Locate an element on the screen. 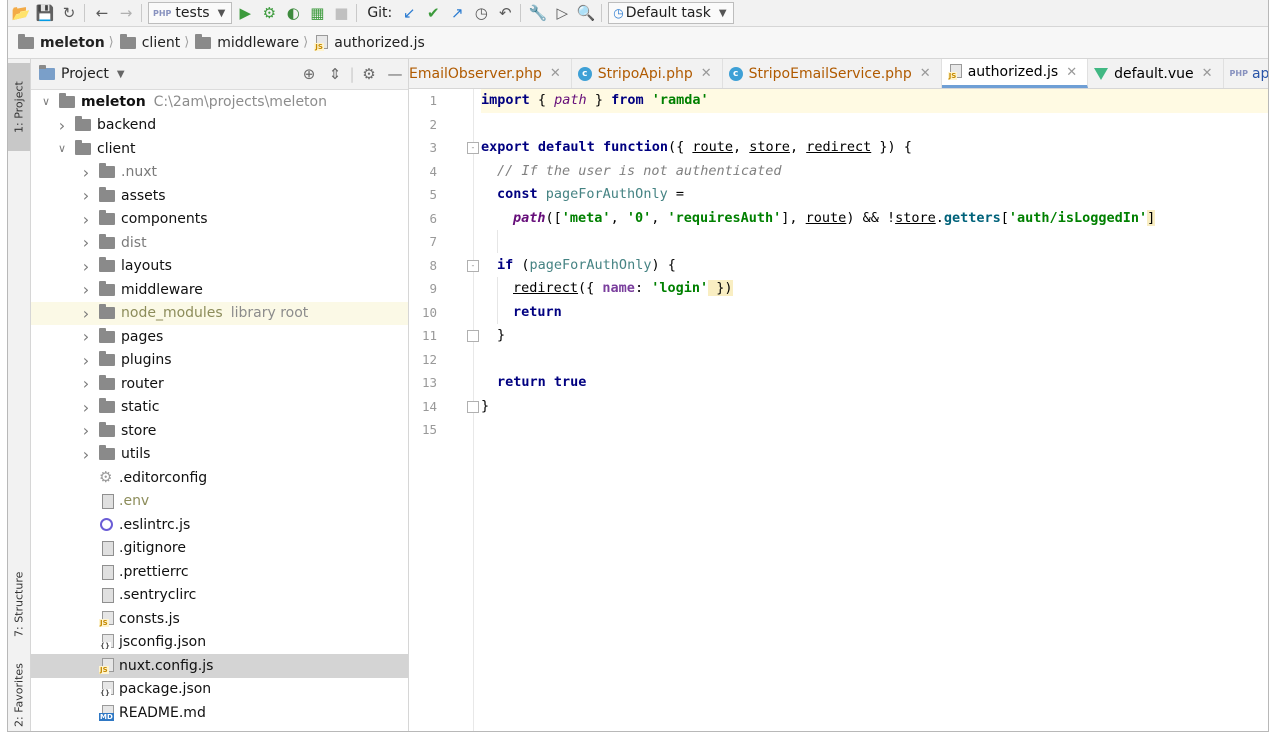 Image resolution: width=1274 pixels, height=739 pixels. collapse-all-icon: ⇕ is located at coordinates (335, 74).